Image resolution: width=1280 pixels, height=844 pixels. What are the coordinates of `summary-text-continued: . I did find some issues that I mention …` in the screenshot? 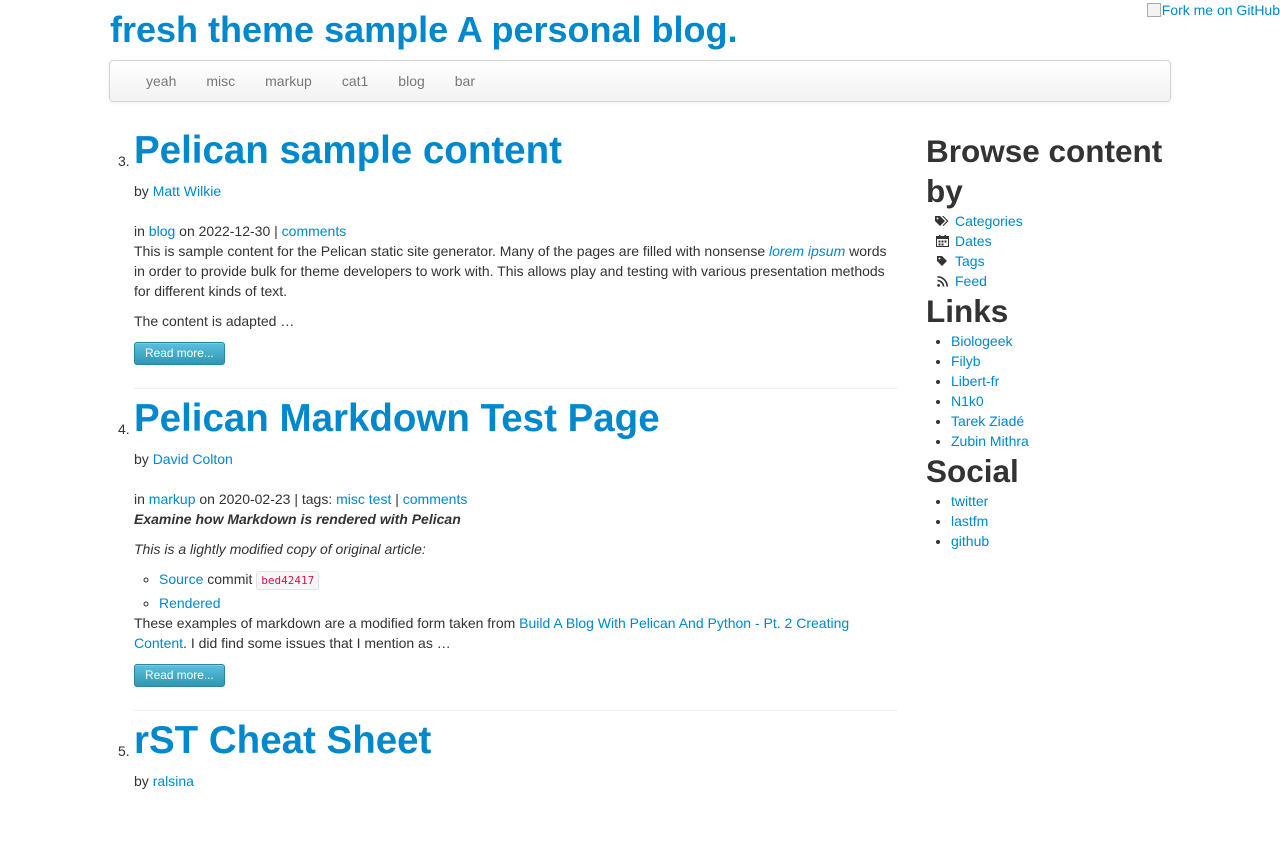 It's located at (317, 643).